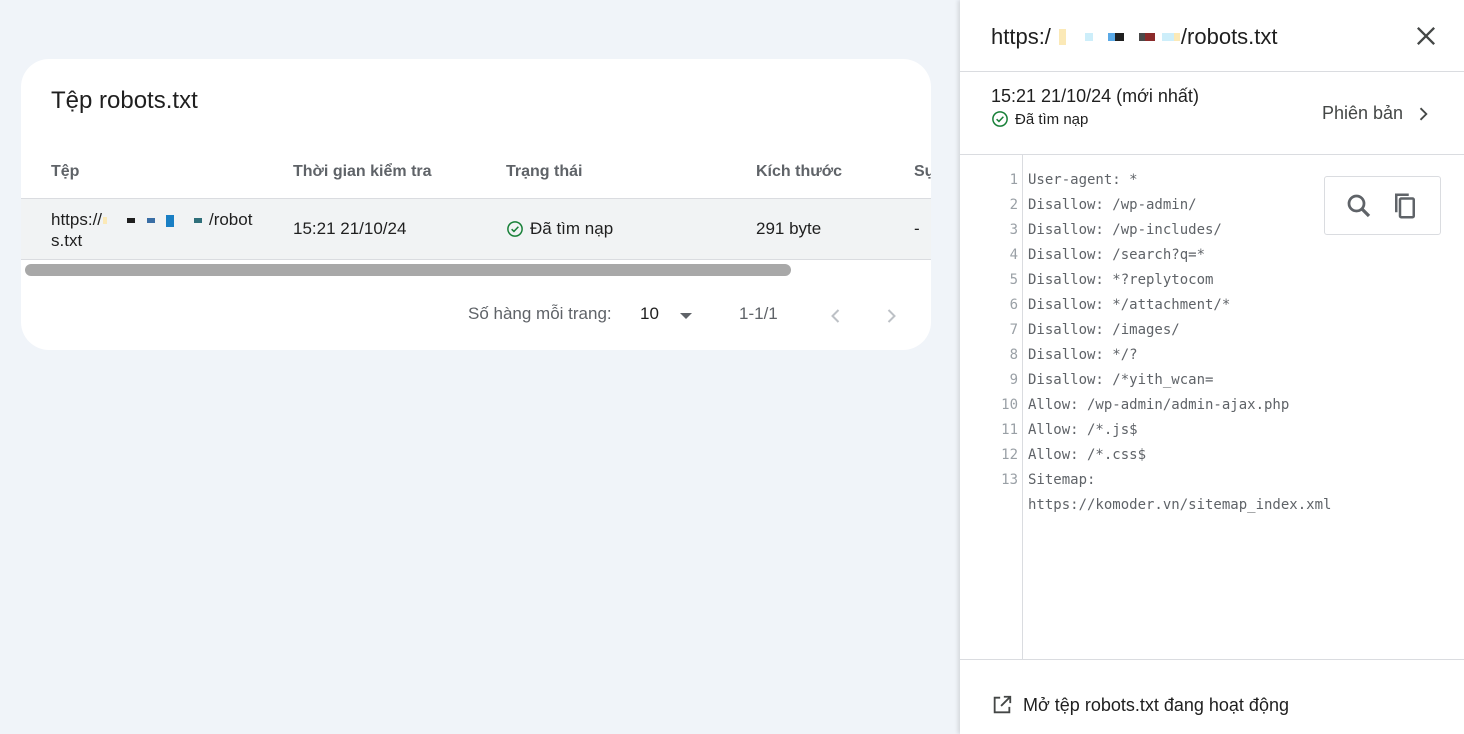  Describe the element at coordinates (917, 228) in the screenshot. I see `issues-cell: -` at that location.